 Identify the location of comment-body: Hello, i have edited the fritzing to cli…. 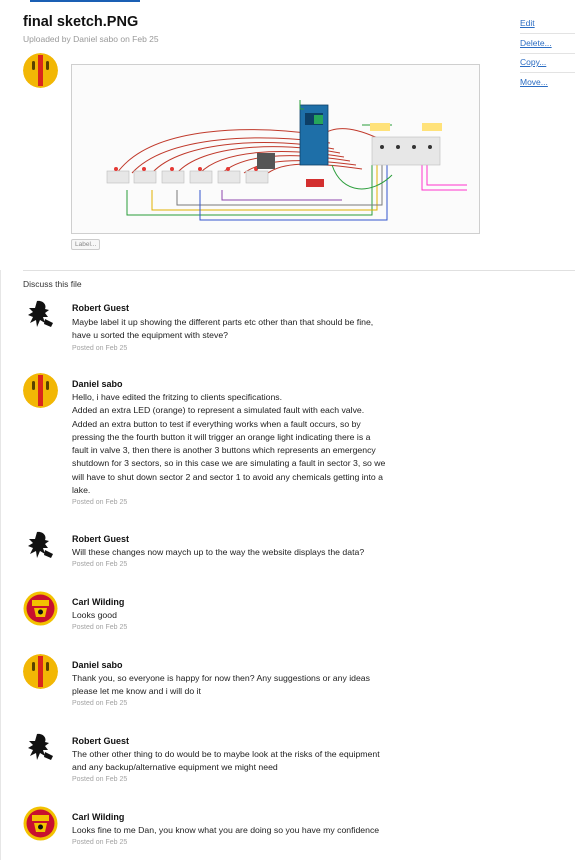
(254, 444).